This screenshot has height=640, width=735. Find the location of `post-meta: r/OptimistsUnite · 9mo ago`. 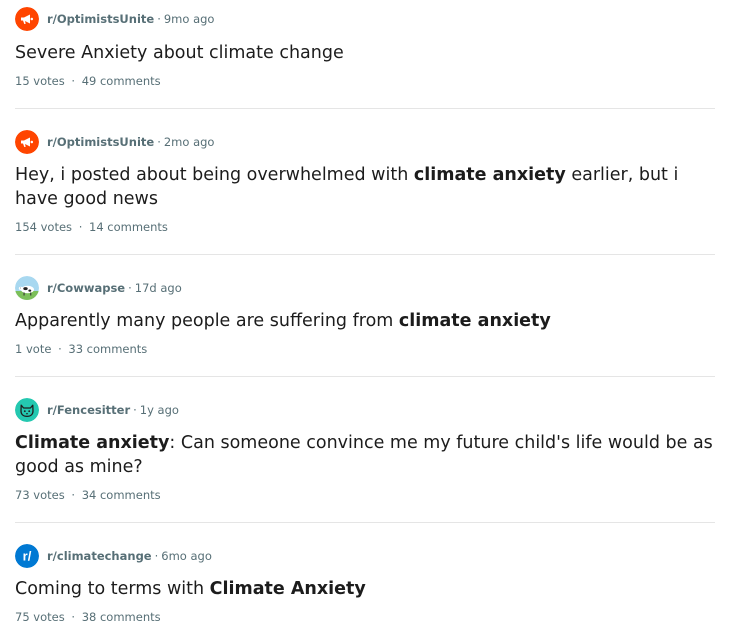

post-meta: r/OptimistsUnite · 9mo ago is located at coordinates (114, 19).